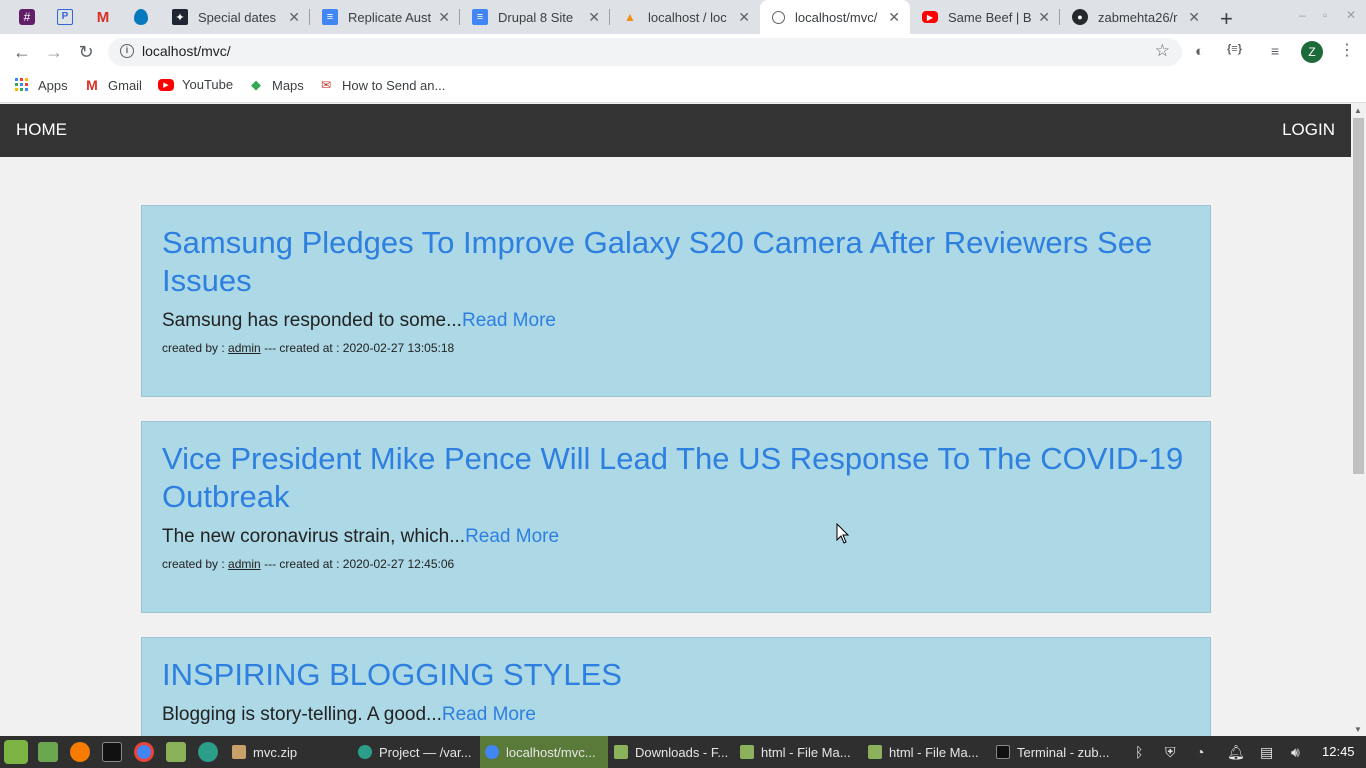 The width and height of the screenshot is (1366, 768). What do you see at coordinates (127, 51) in the screenshot?
I see `info-icon: i` at bounding box center [127, 51].